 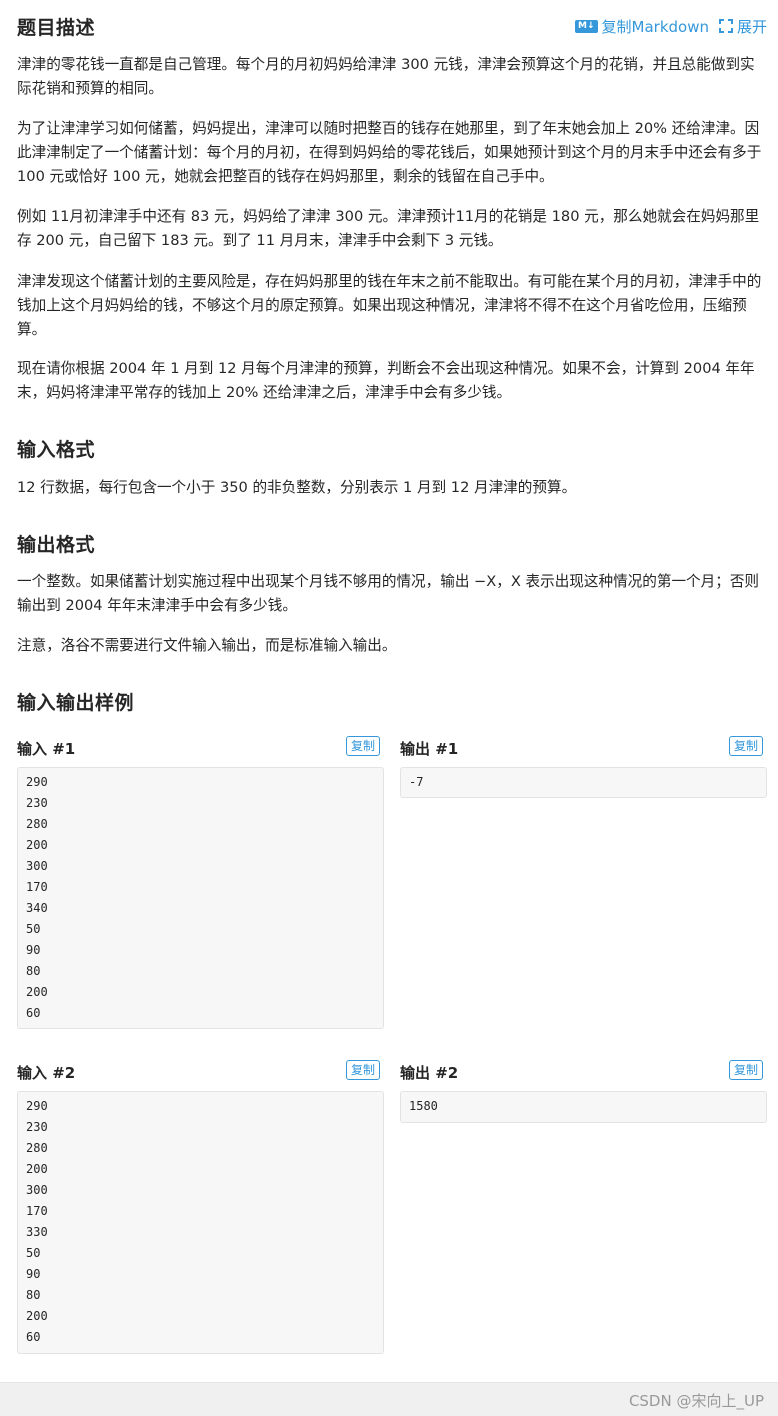 What do you see at coordinates (207, 645) in the screenshot?
I see `output-format-note: 注意，洛谷不需要进行文件输入输出，而是标准输入输出。` at bounding box center [207, 645].